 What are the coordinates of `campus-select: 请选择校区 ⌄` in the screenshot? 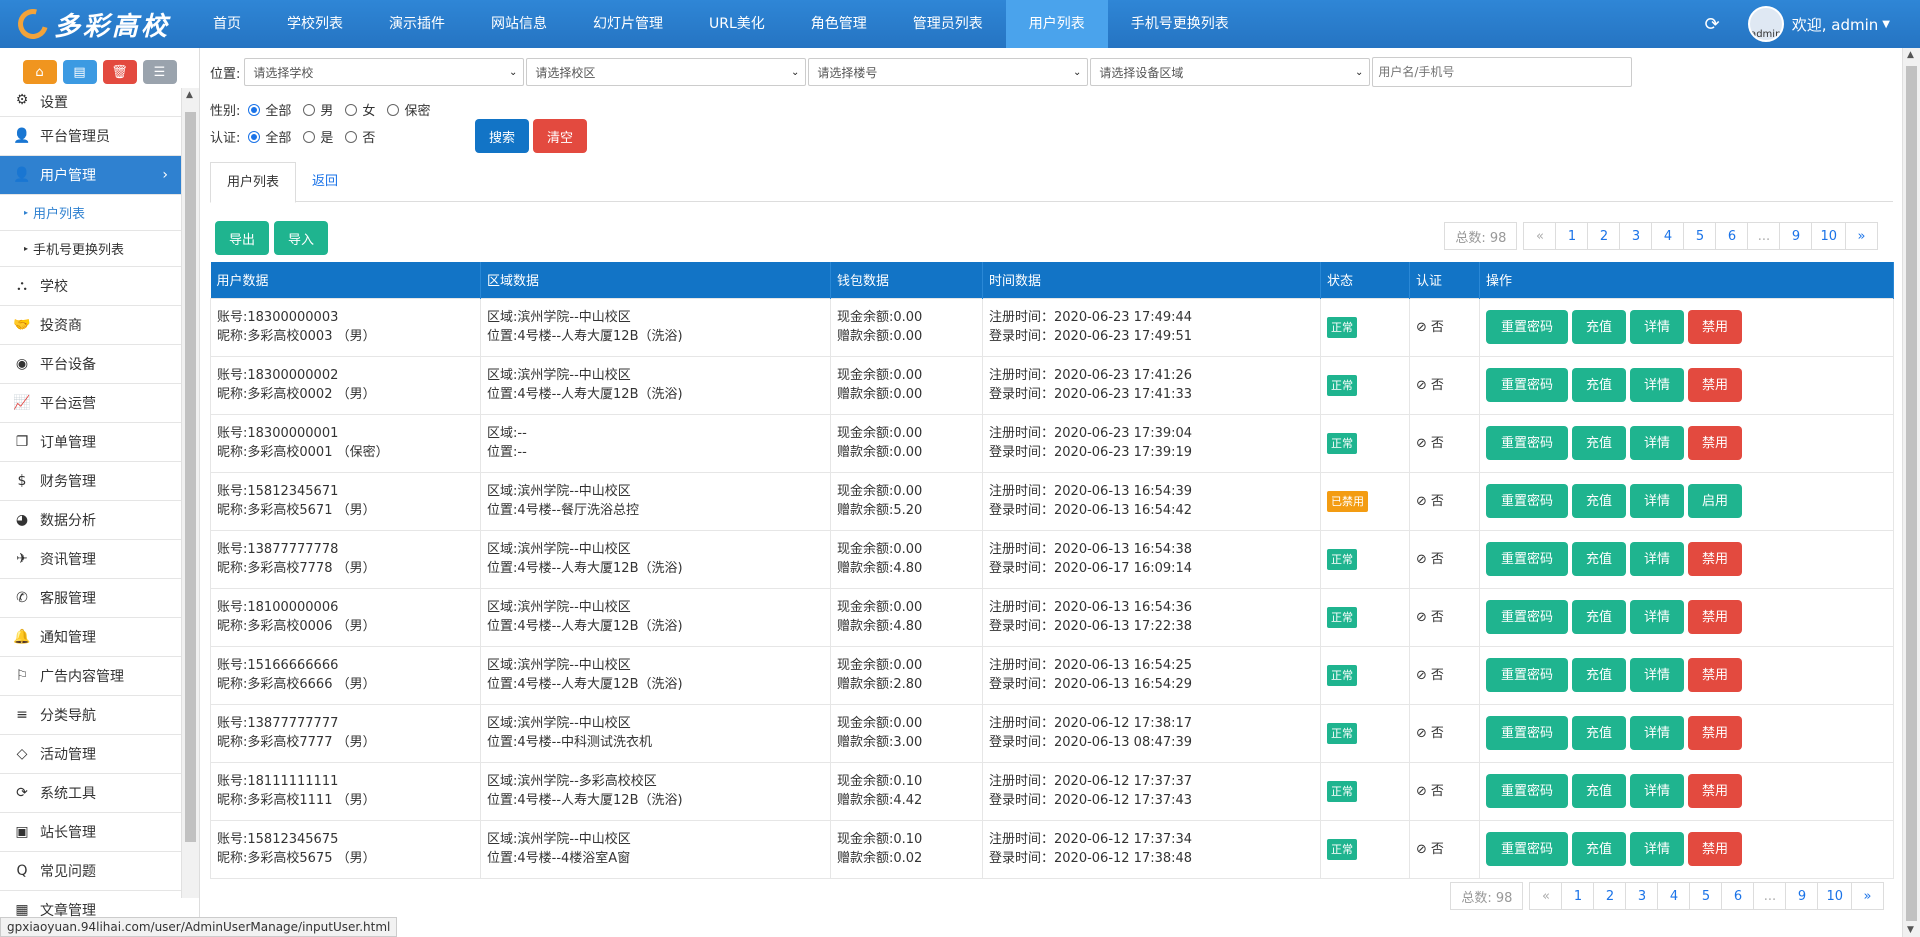 It's located at (666, 72).